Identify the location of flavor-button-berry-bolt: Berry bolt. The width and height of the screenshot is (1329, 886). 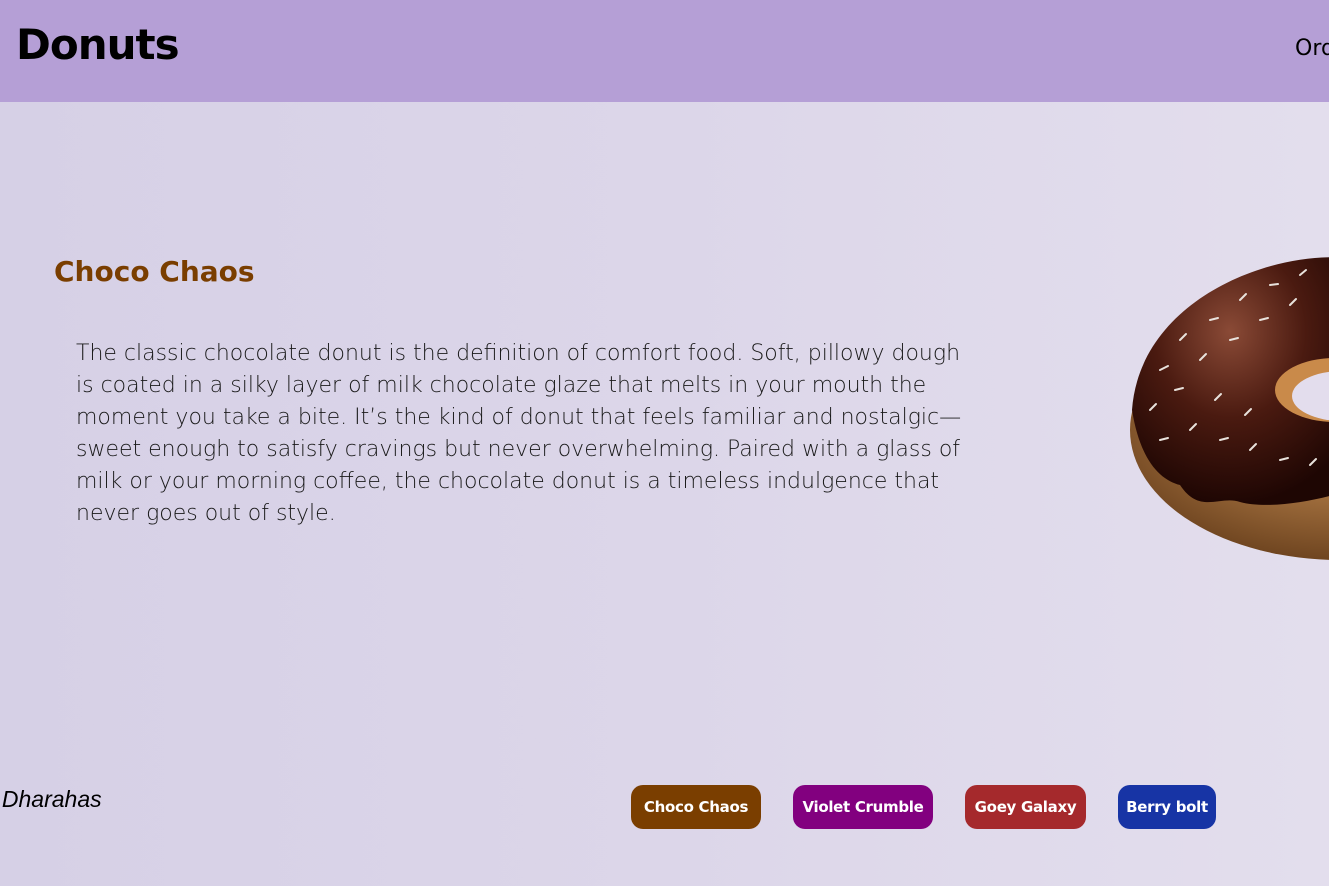
(1167, 807).